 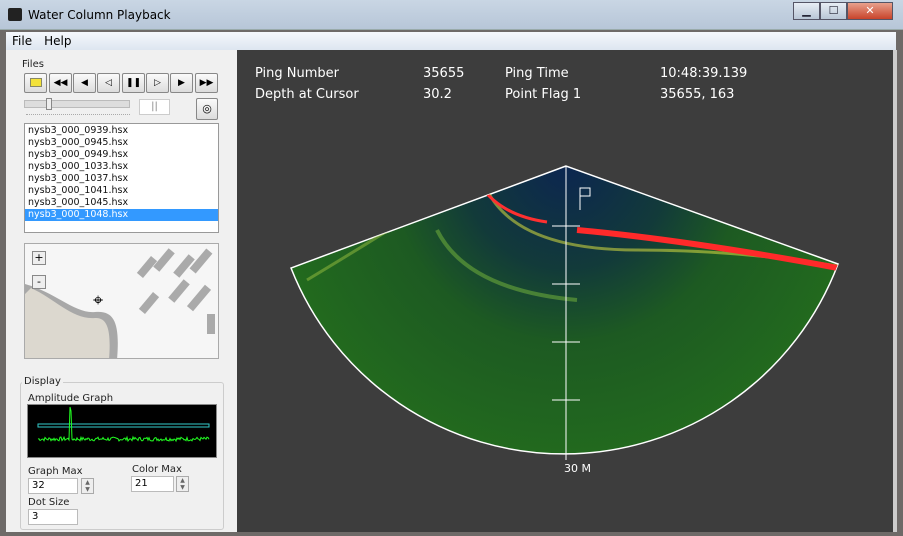 What do you see at coordinates (22, 41) in the screenshot?
I see `menu-file: File` at bounding box center [22, 41].